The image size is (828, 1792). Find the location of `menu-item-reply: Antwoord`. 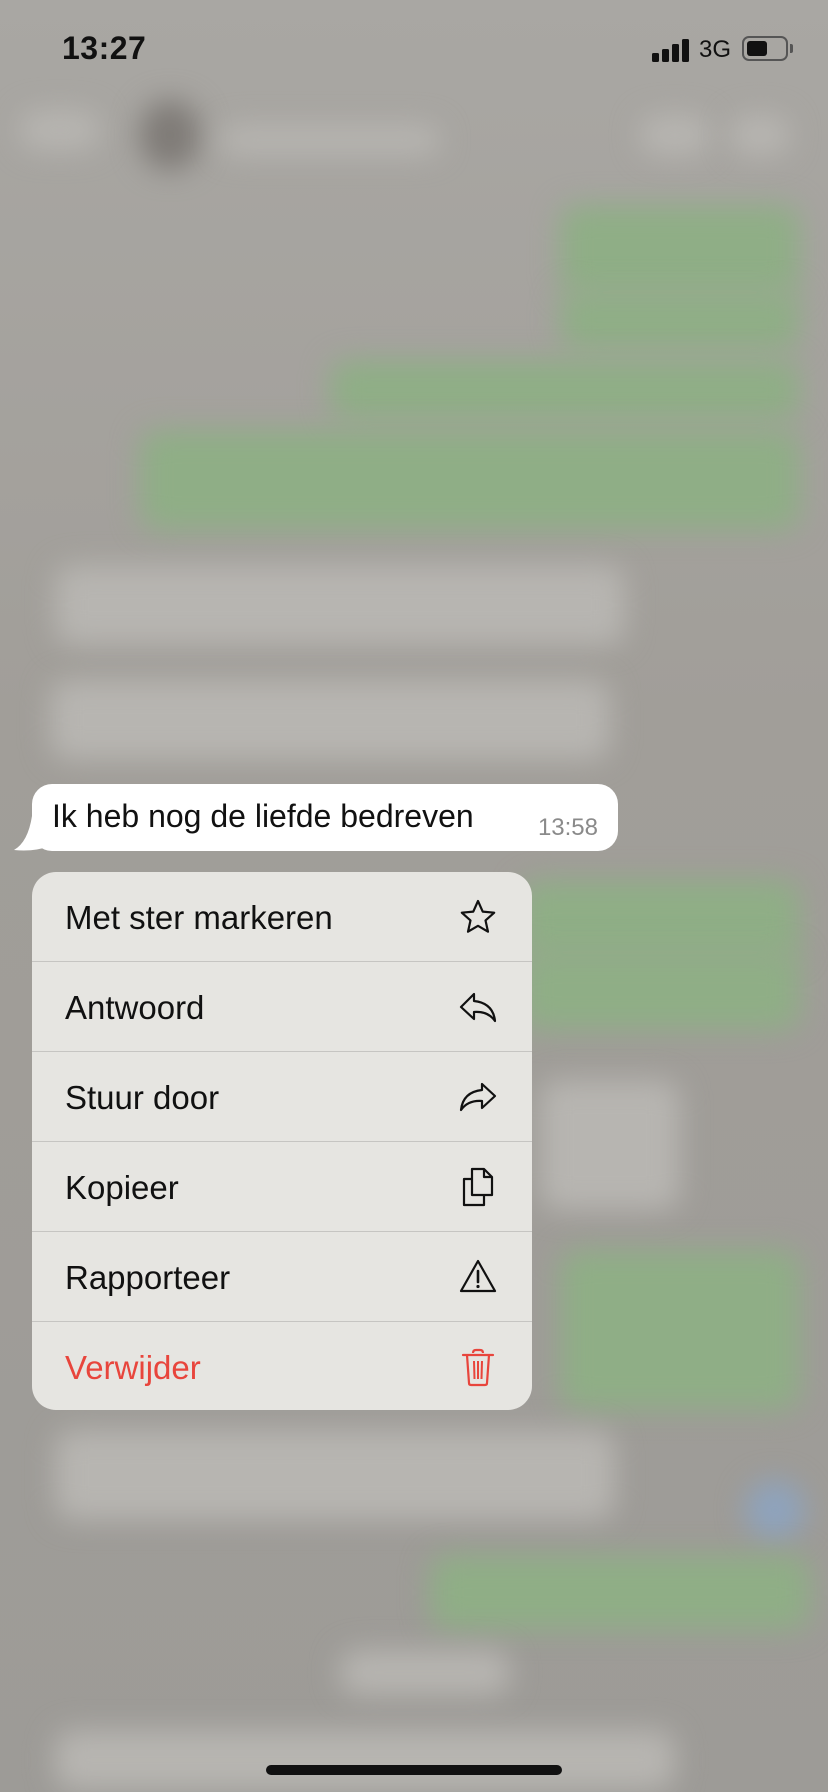

menu-item-reply: Antwoord is located at coordinates (282, 1007).